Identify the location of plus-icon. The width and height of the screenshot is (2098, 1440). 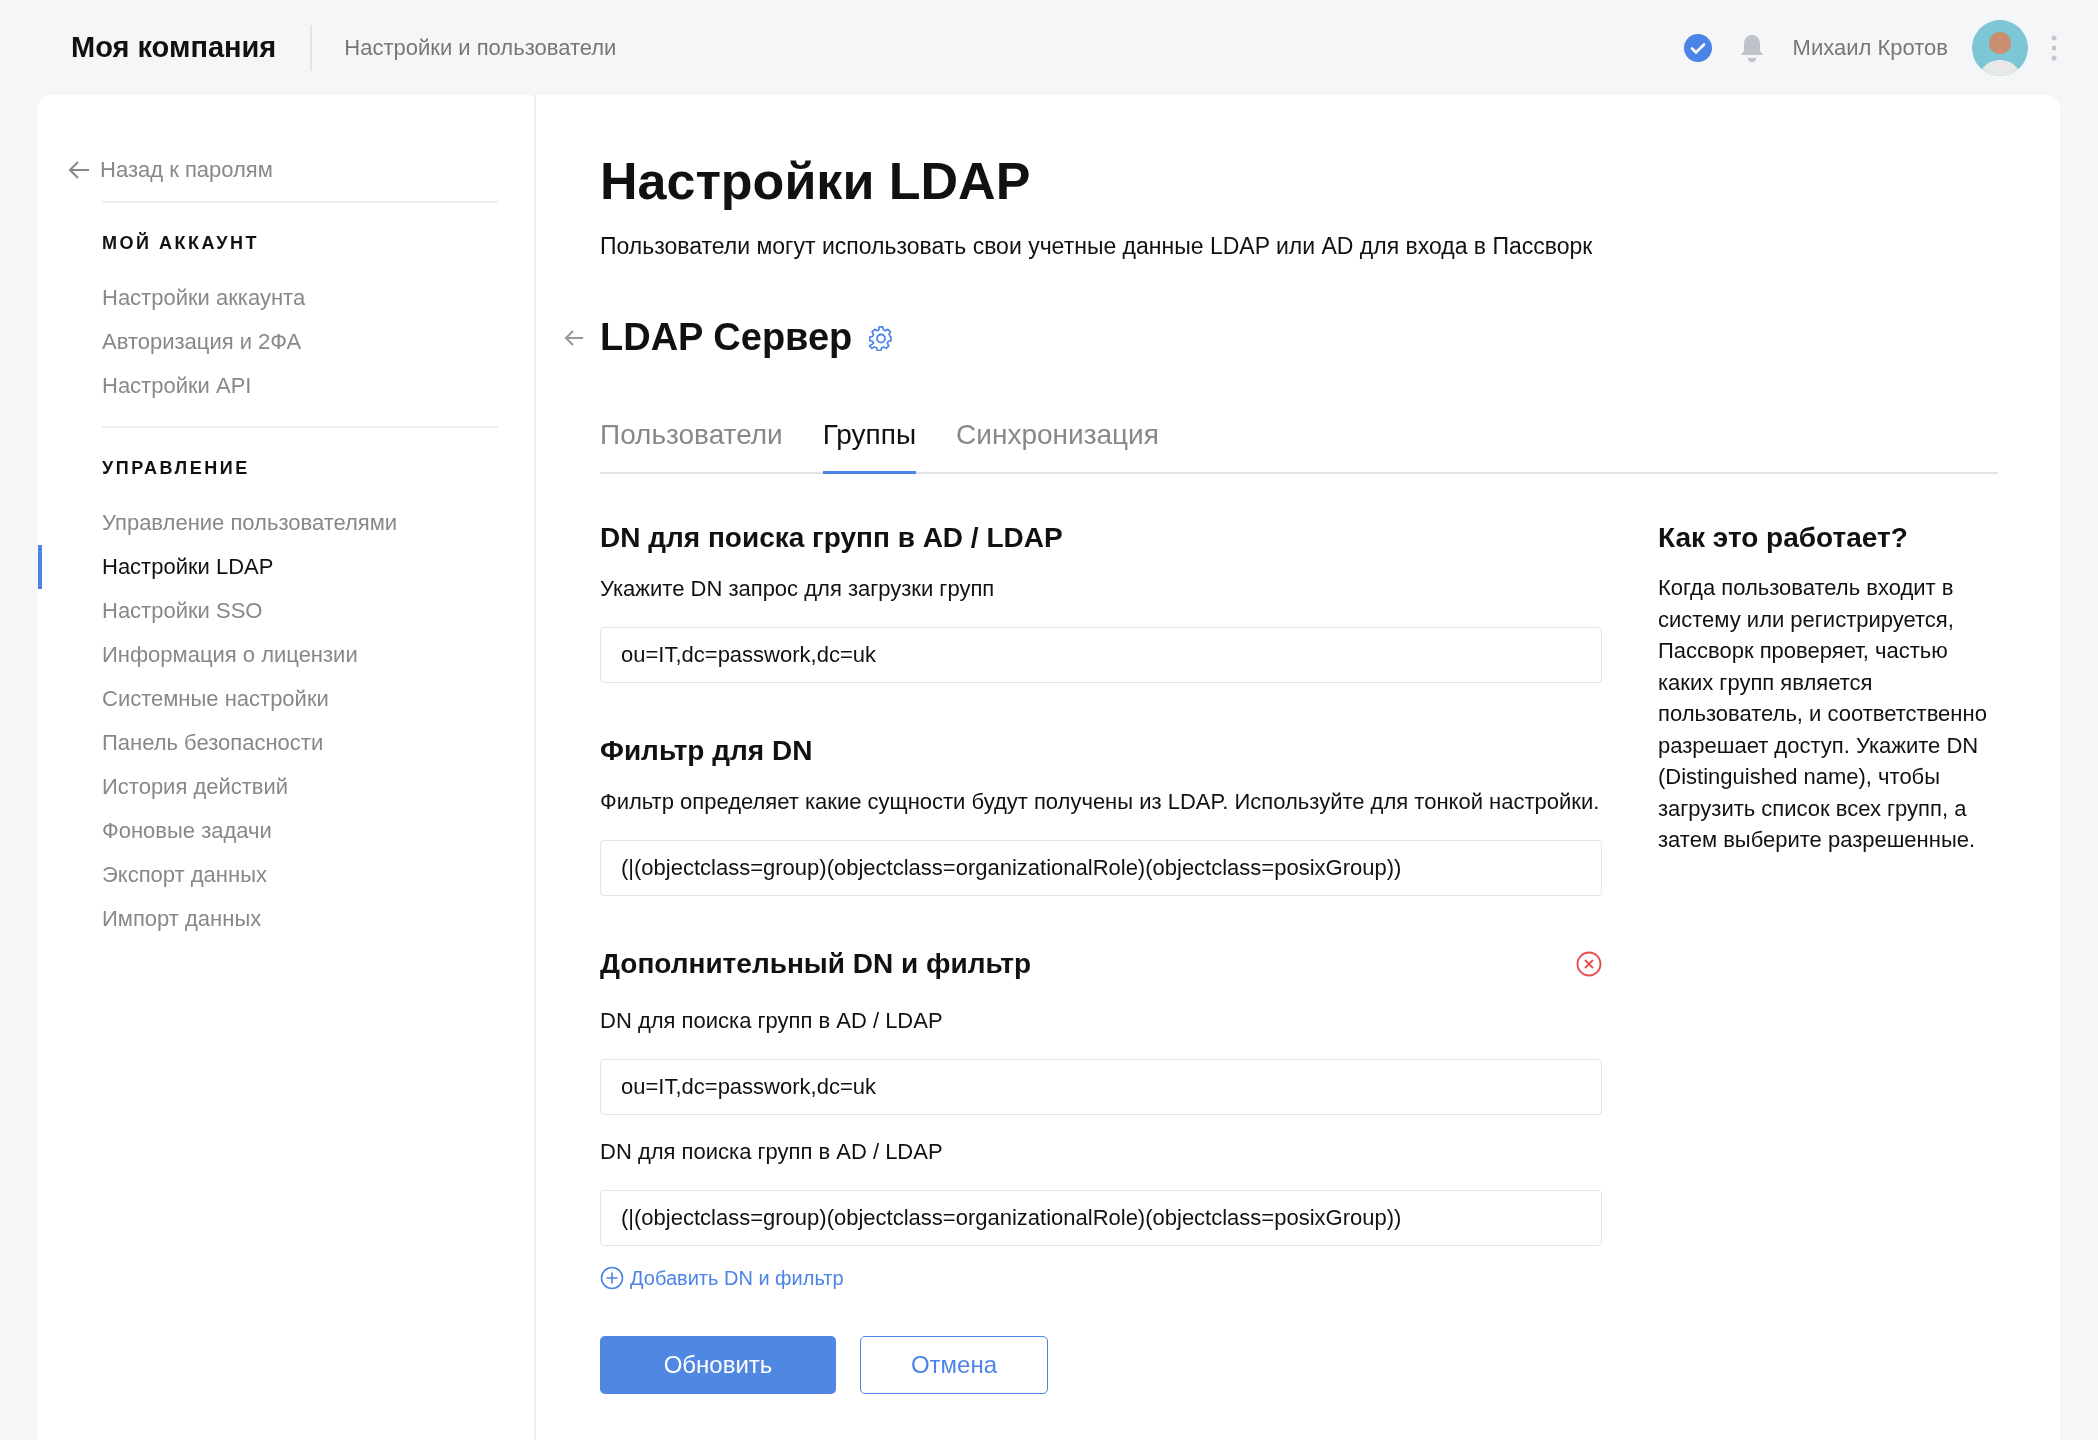
(612, 1278).